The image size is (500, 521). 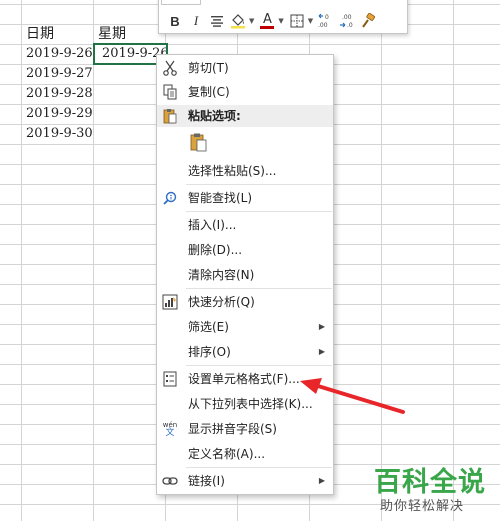 What do you see at coordinates (280, 21) in the screenshot?
I see `font-color-dropdown-icon: ▼` at bounding box center [280, 21].